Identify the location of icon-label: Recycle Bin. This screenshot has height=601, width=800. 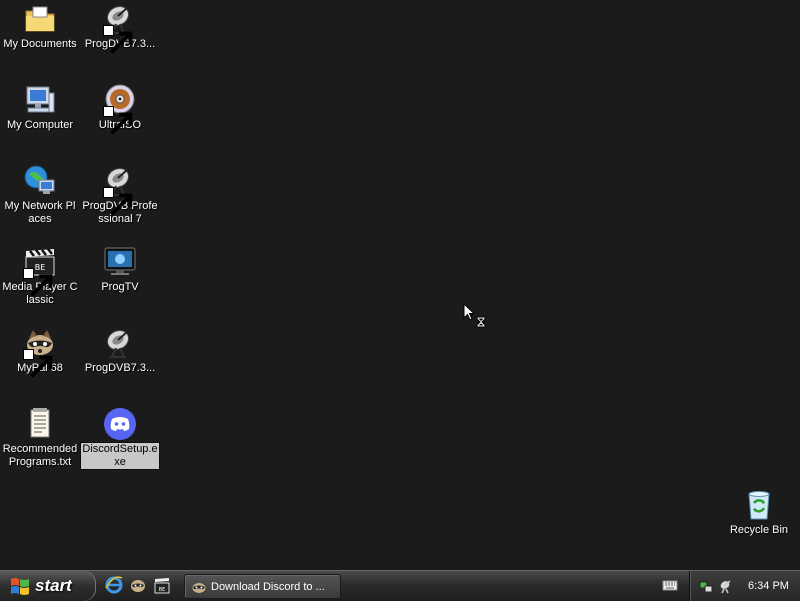
(759, 530).